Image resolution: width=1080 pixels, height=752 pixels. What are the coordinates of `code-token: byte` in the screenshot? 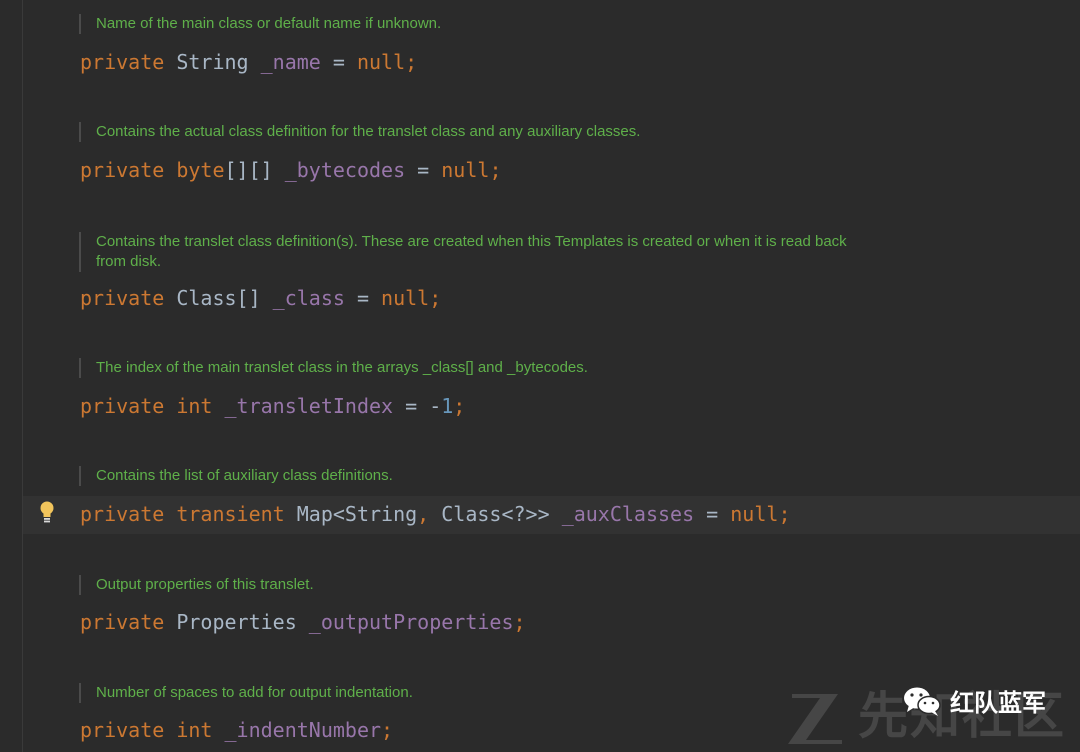 It's located at (200, 170).